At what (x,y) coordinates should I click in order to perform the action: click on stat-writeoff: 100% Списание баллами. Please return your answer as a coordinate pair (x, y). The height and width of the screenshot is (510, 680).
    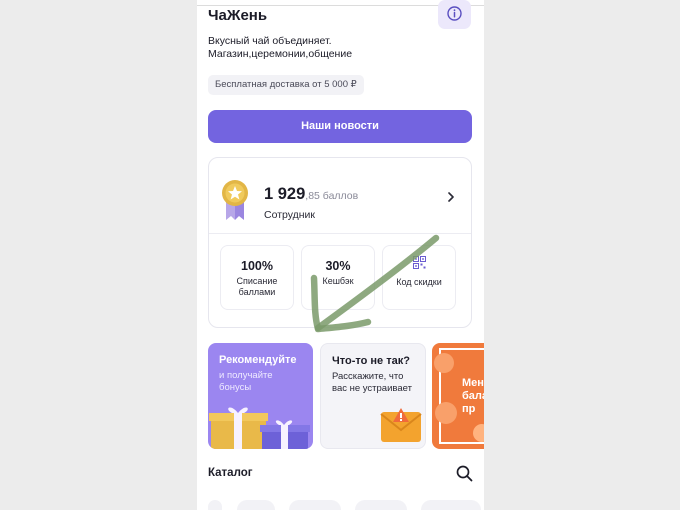
    Looking at the image, I should click on (257, 277).